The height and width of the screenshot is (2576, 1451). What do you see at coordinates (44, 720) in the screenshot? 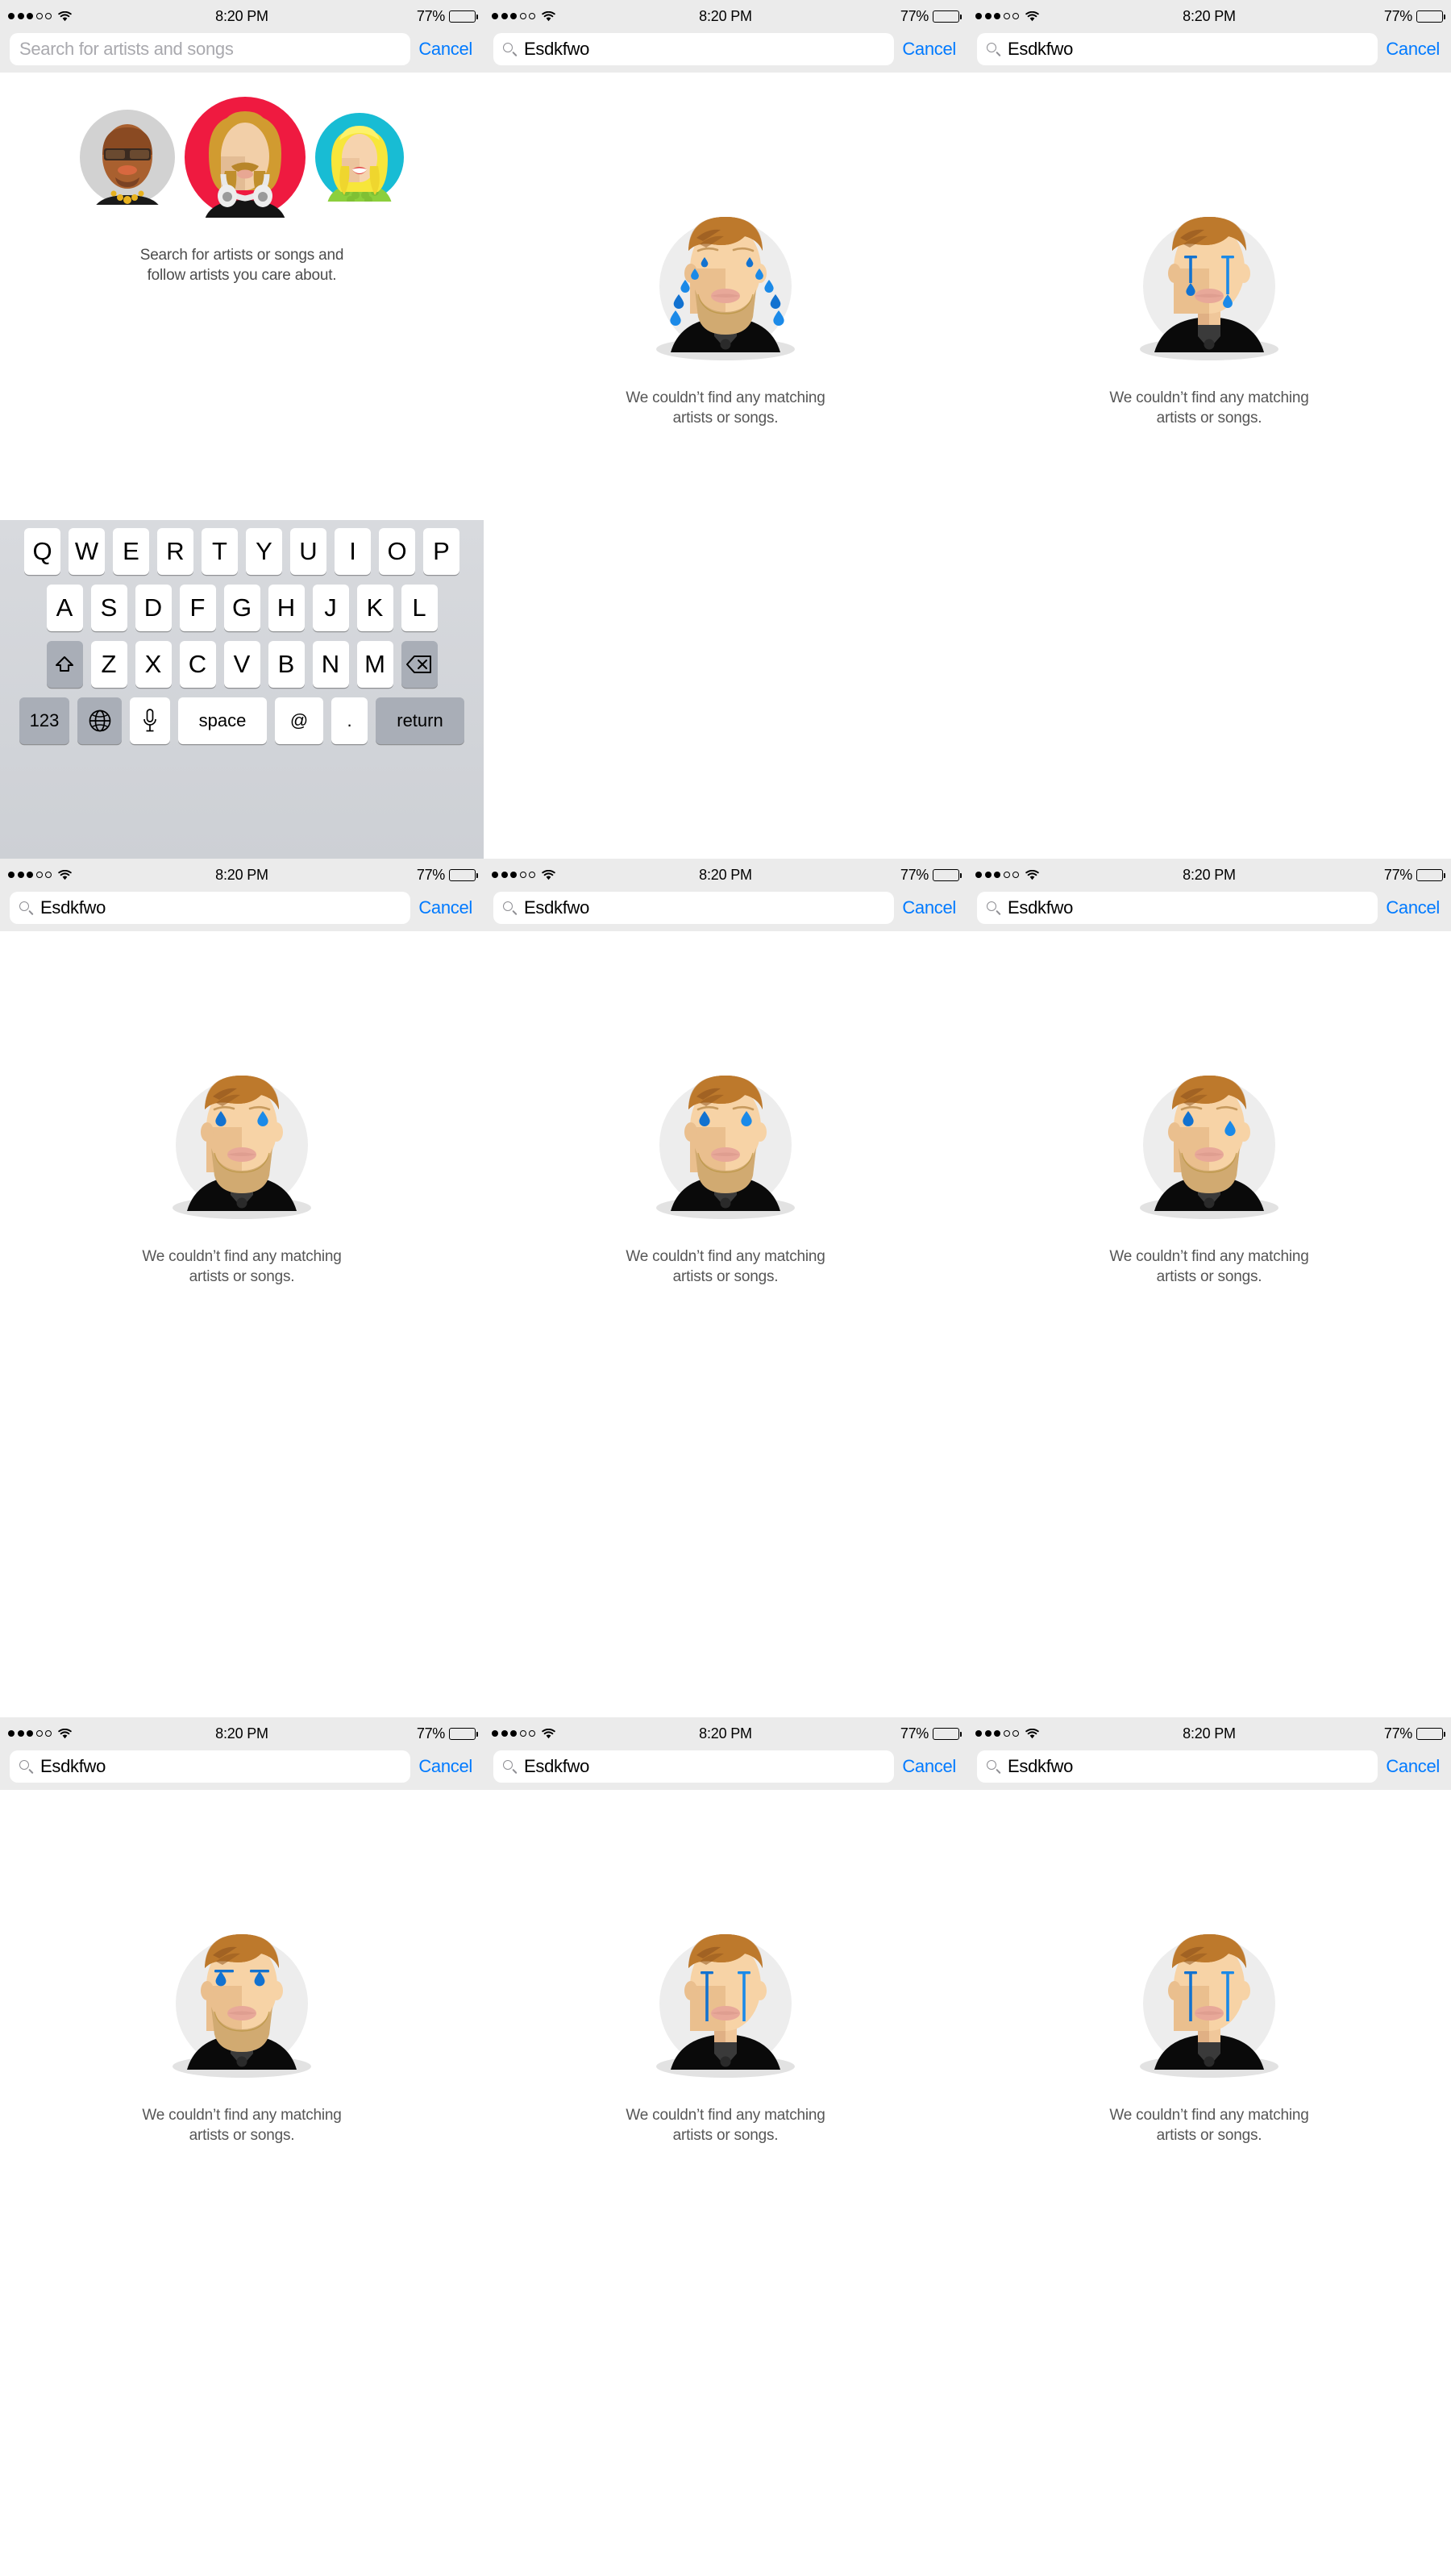
I see `numbers-key: 123` at bounding box center [44, 720].